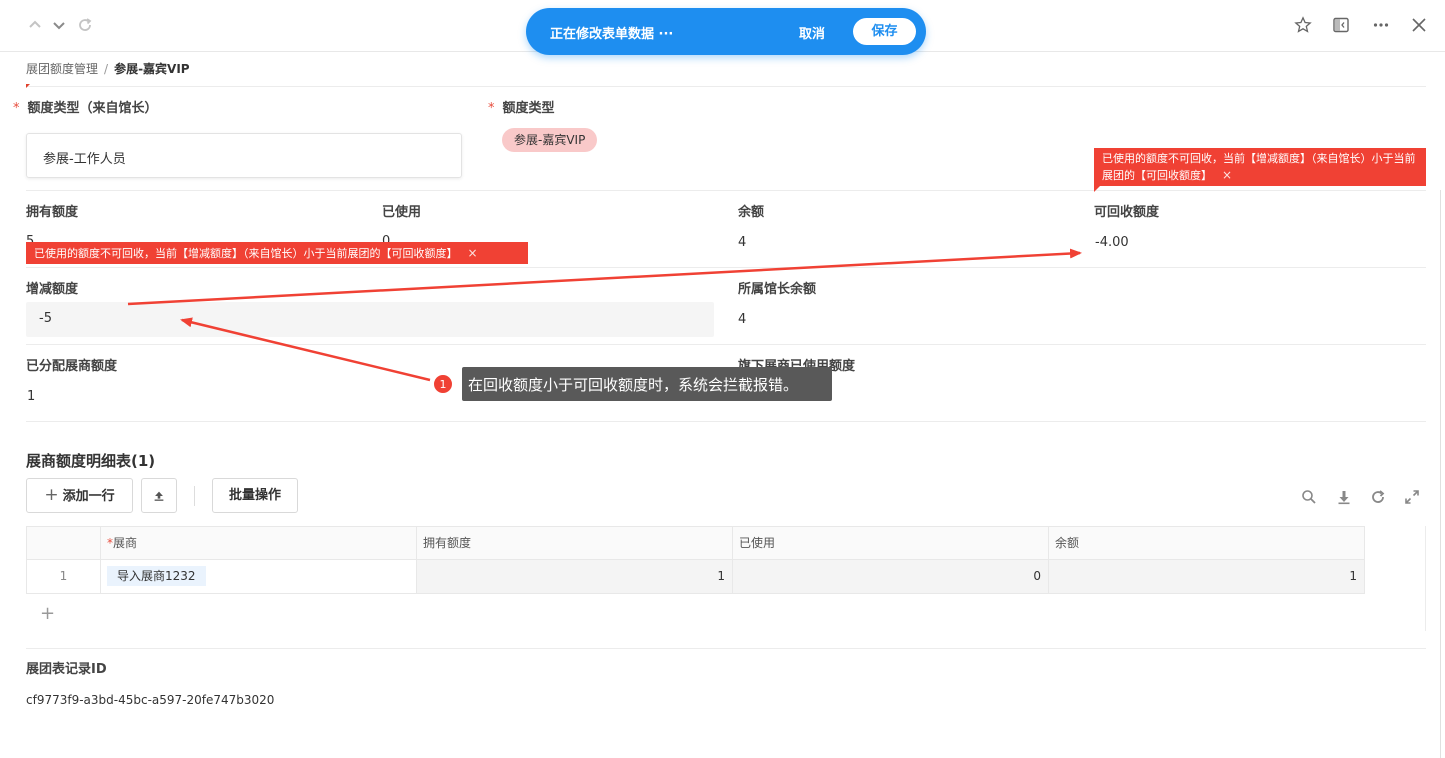 The width and height of the screenshot is (1445, 758). What do you see at coordinates (647, 384) in the screenshot?
I see `annotation-callout: 在回收额度小于可回收额度时，系统会拦截报错。` at bounding box center [647, 384].